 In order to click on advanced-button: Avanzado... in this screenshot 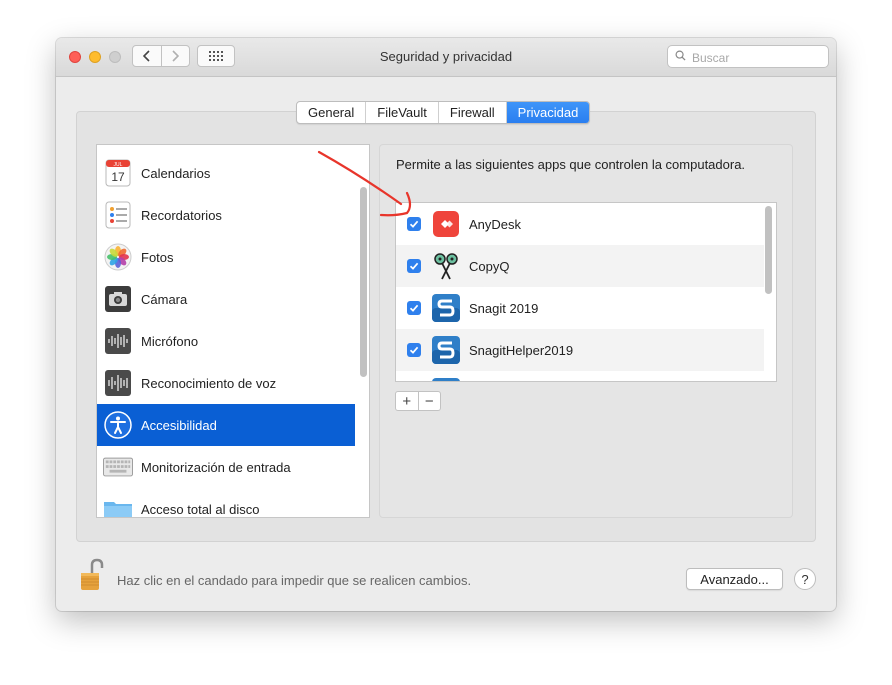, I will do `click(734, 579)`.